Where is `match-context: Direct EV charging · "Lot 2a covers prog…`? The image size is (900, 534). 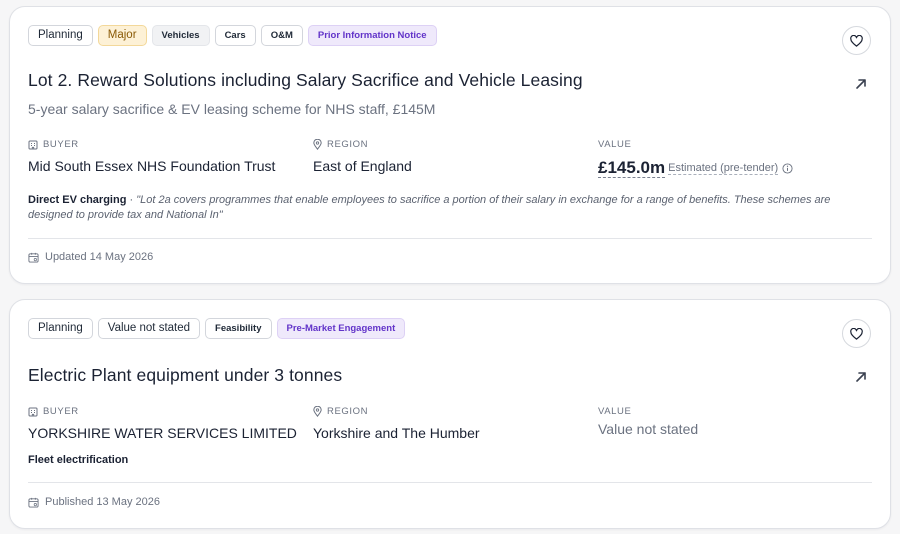 match-context: Direct EV charging · "Lot 2a covers prog… is located at coordinates (453, 208).